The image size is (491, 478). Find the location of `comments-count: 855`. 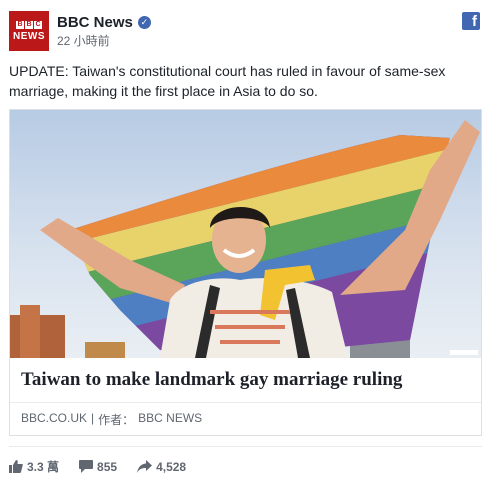

comments-count: 855 is located at coordinates (98, 467).